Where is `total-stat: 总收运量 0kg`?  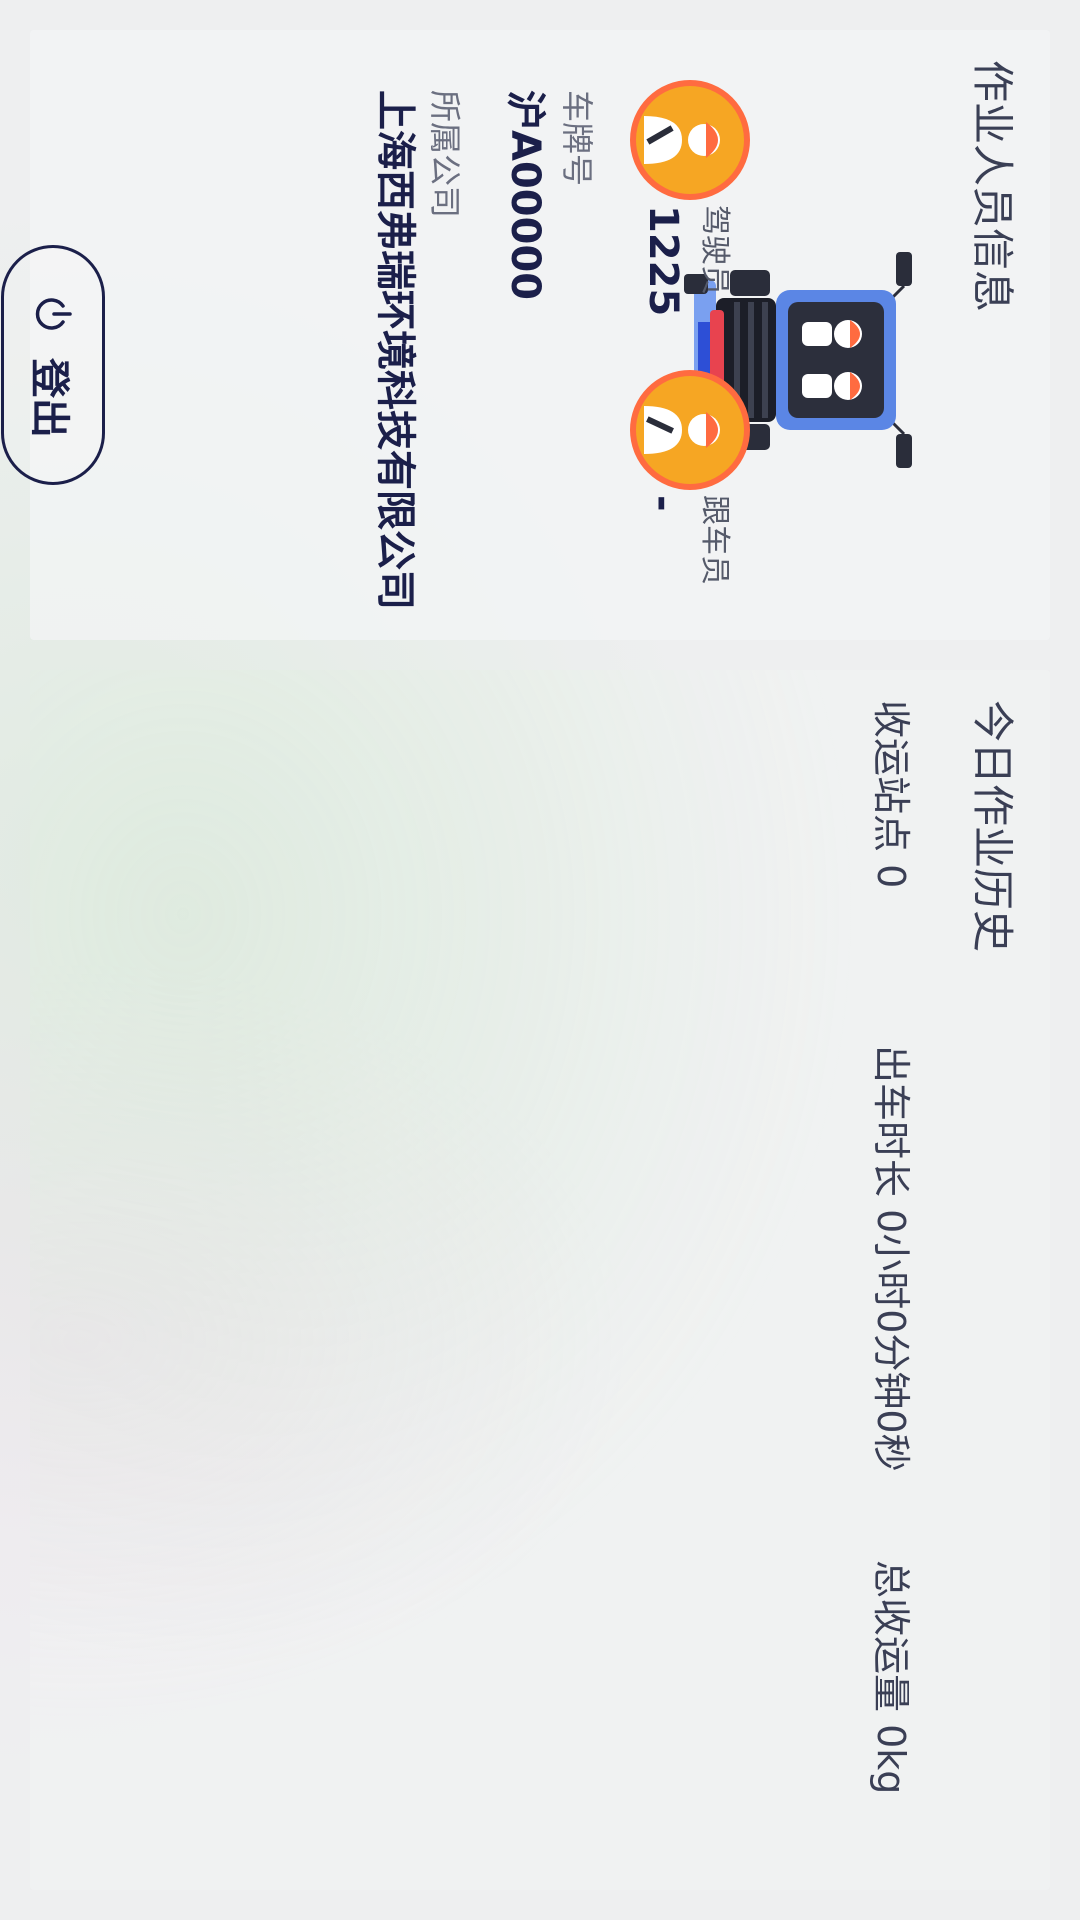
total-stat: 总收运量 0kg is located at coordinates (891, 1677).